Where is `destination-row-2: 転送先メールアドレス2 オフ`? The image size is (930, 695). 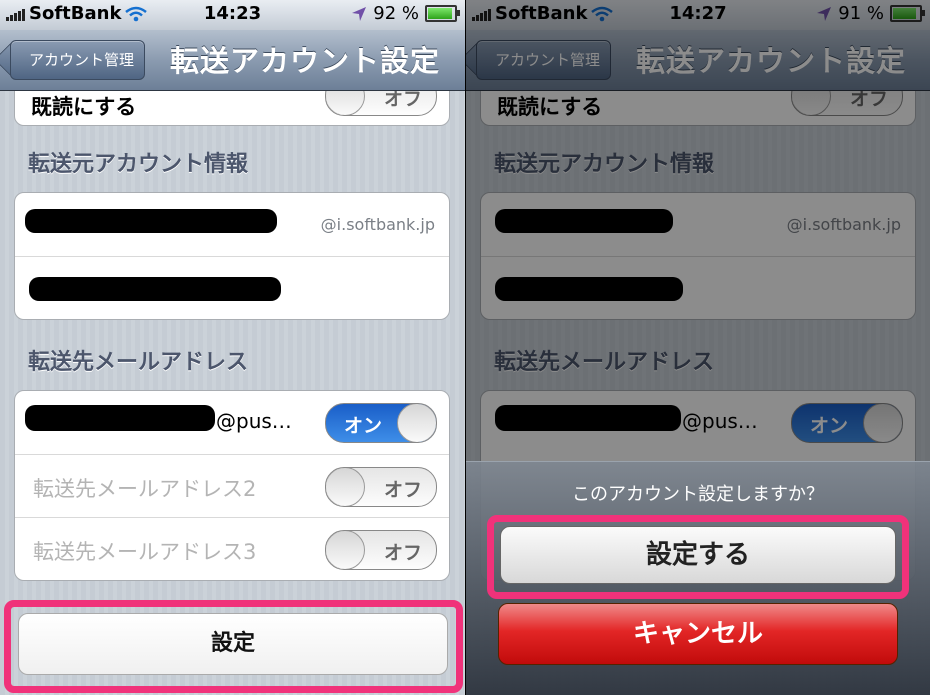 destination-row-2: 転送先メールアドレス2 オフ is located at coordinates (232, 486).